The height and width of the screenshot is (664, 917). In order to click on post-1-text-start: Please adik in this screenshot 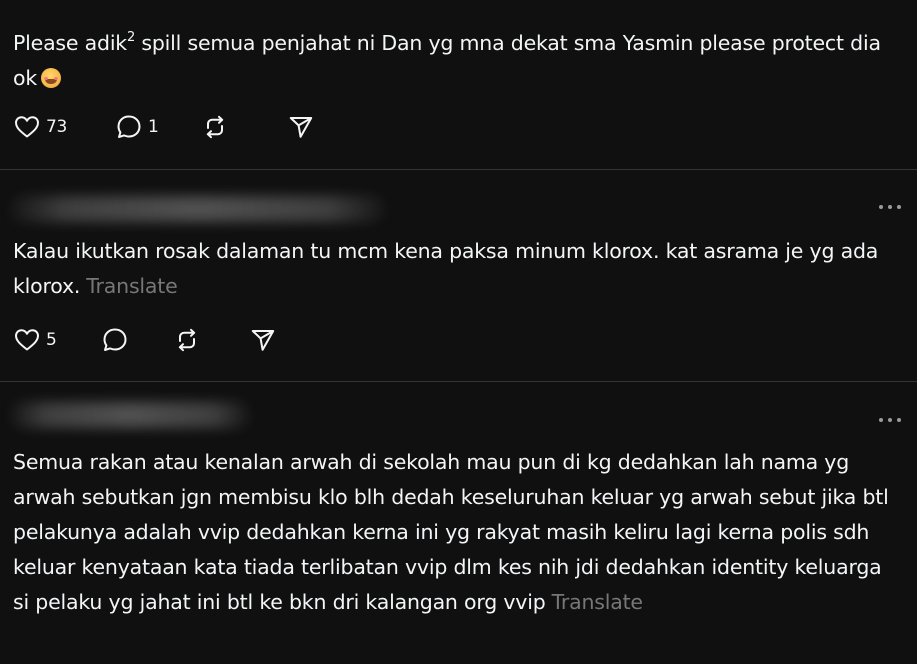, I will do `click(70, 43)`.